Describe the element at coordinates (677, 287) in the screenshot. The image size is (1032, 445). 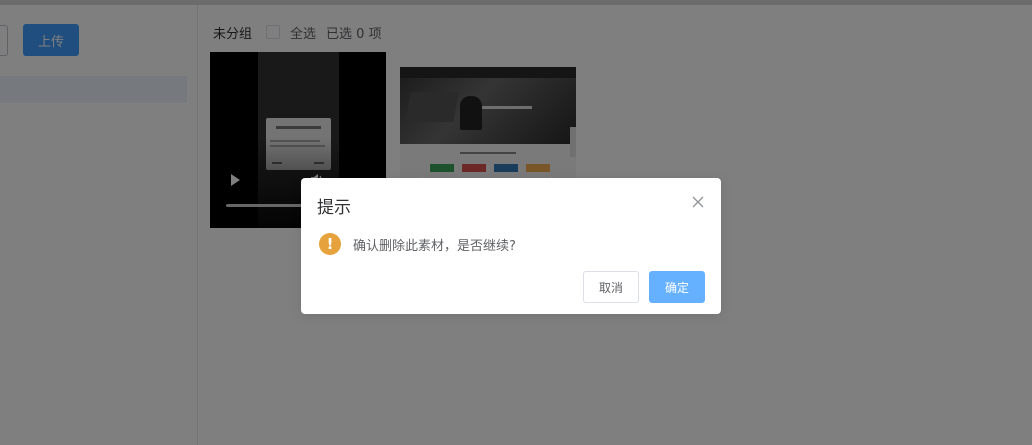
I see `confirm-button: 确定` at that location.